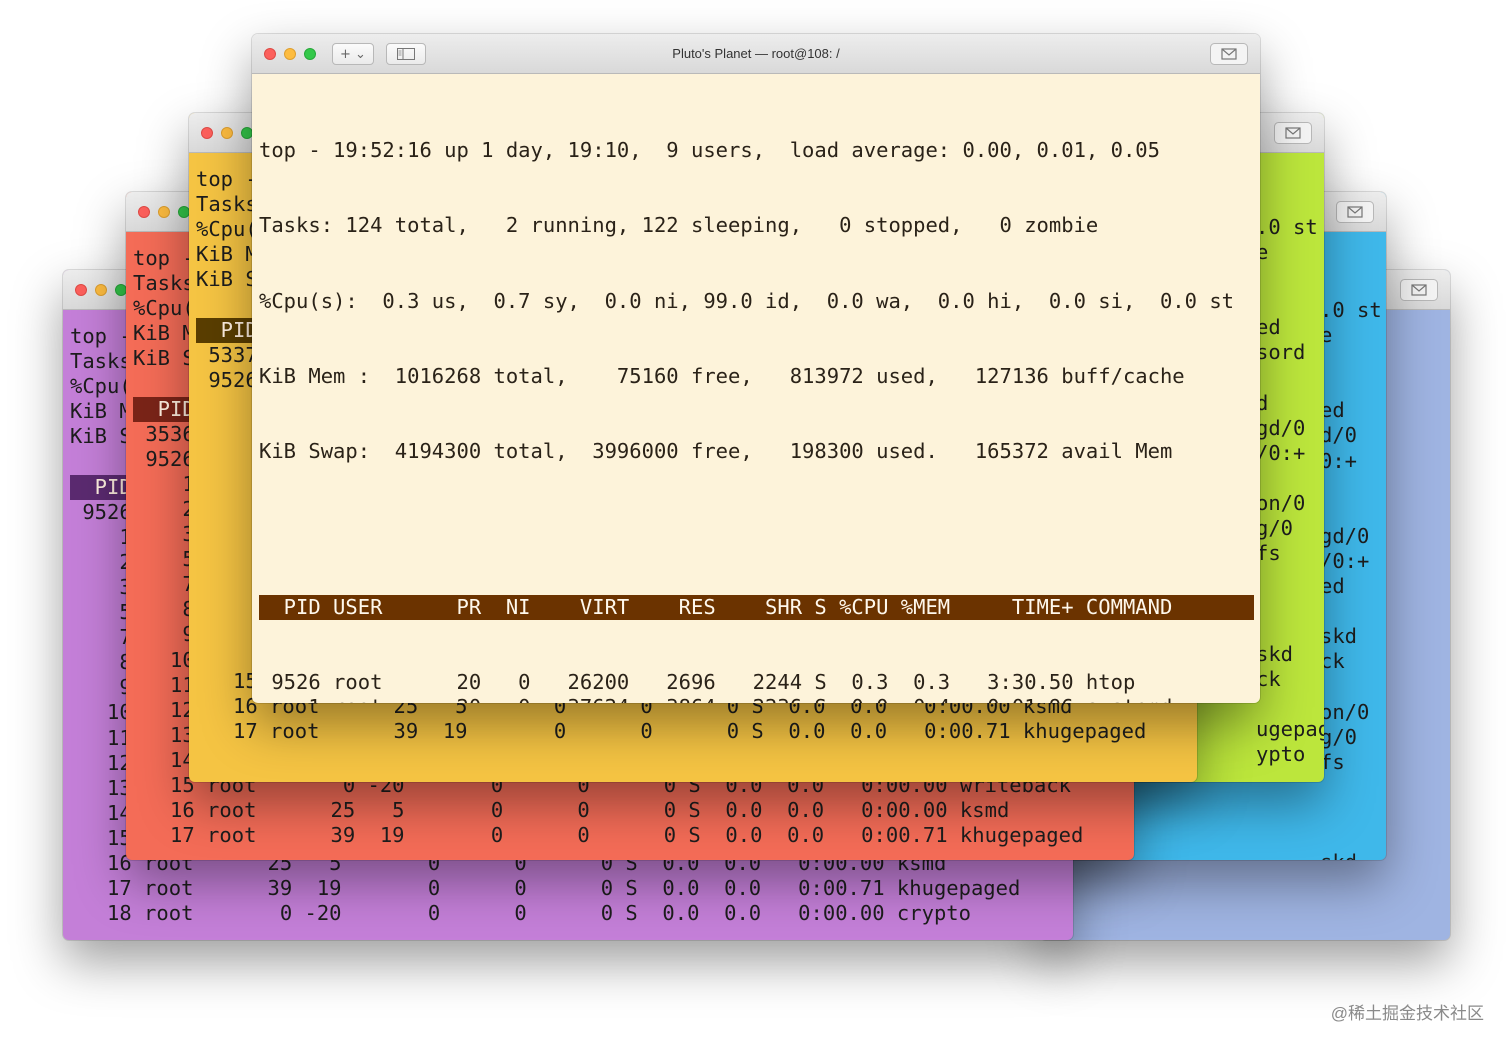 This screenshot has width=1512, height=1050. Describe the element at coordinates (1262, 402) in the screenshot. I see `terminal-line: d` at that location.